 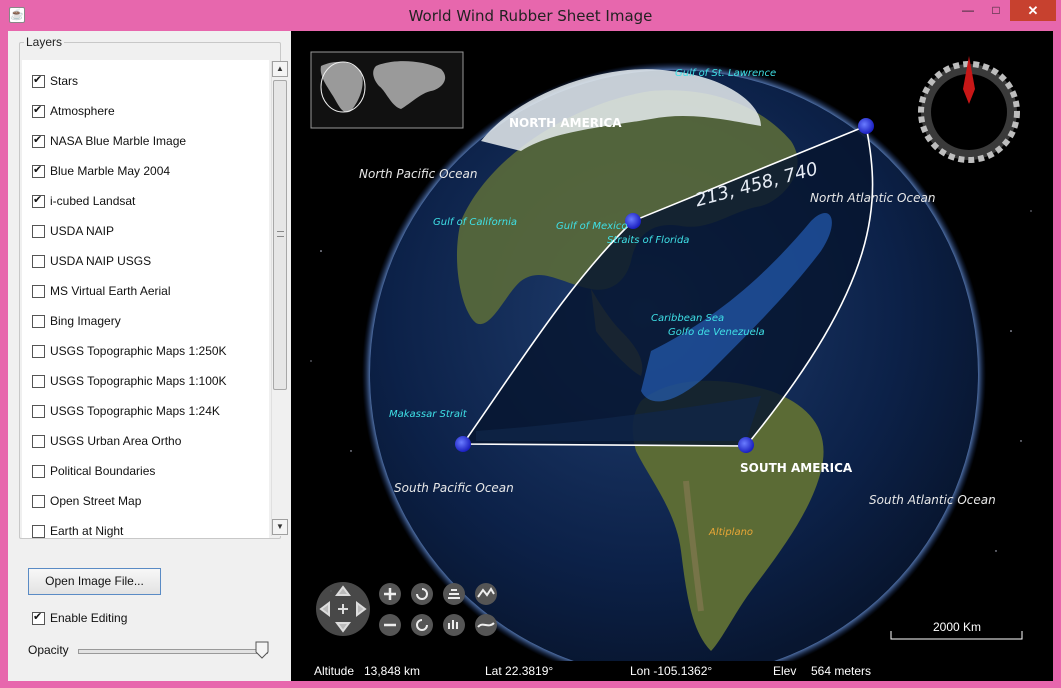 I want to click on label-golfo-venezuela: Golfo de Venezuela, so click(x=716, y=332).